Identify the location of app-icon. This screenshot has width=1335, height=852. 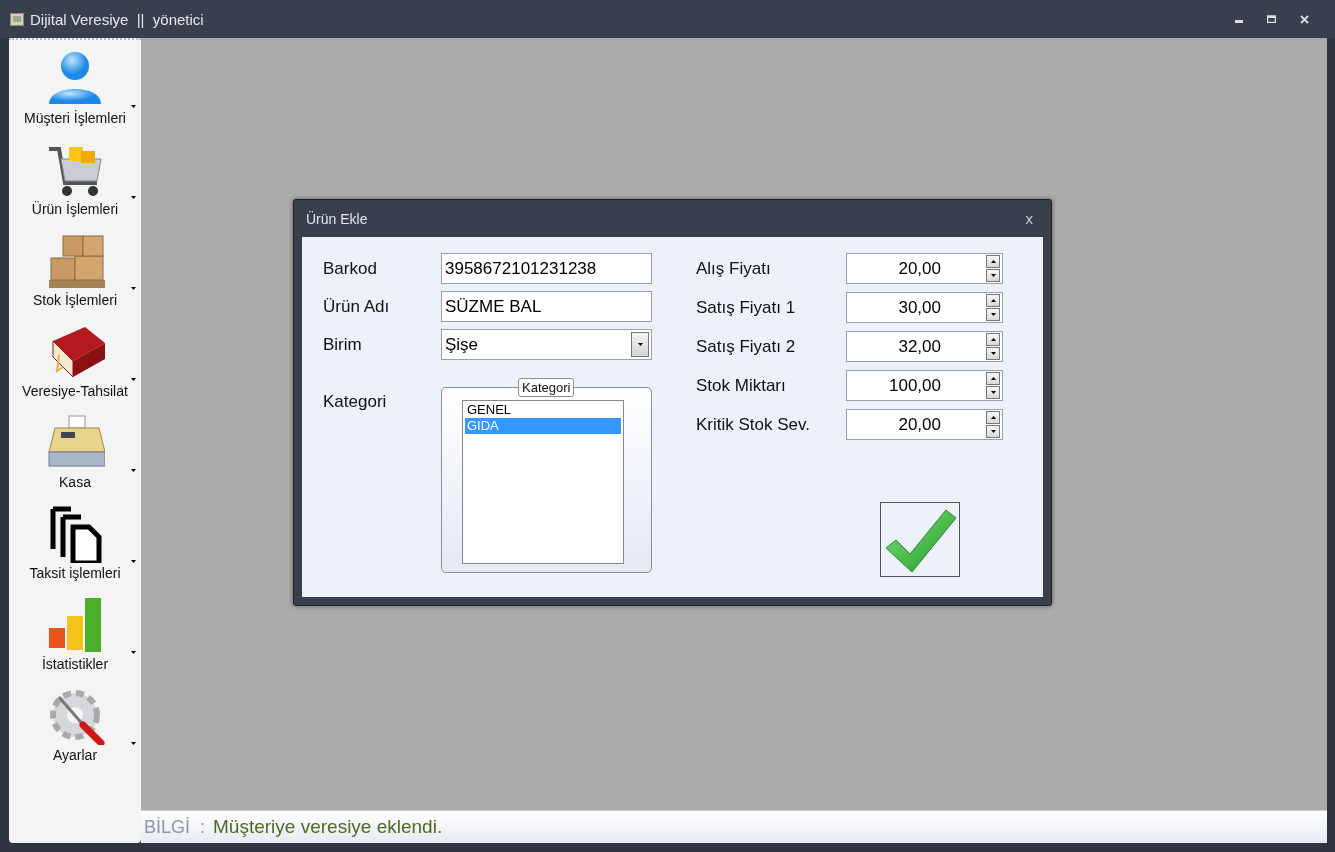
(17, 19).